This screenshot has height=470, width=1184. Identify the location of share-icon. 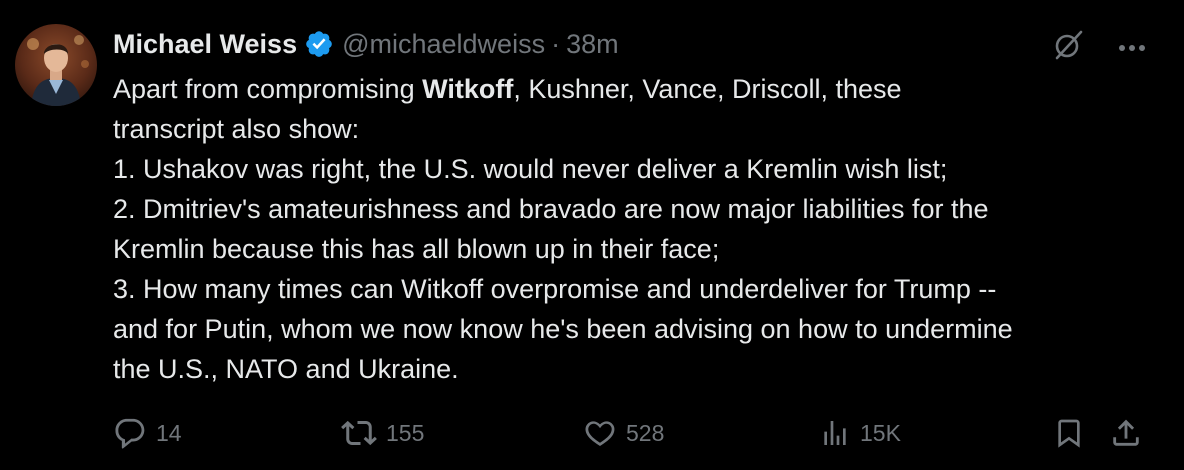
(1126, 432).